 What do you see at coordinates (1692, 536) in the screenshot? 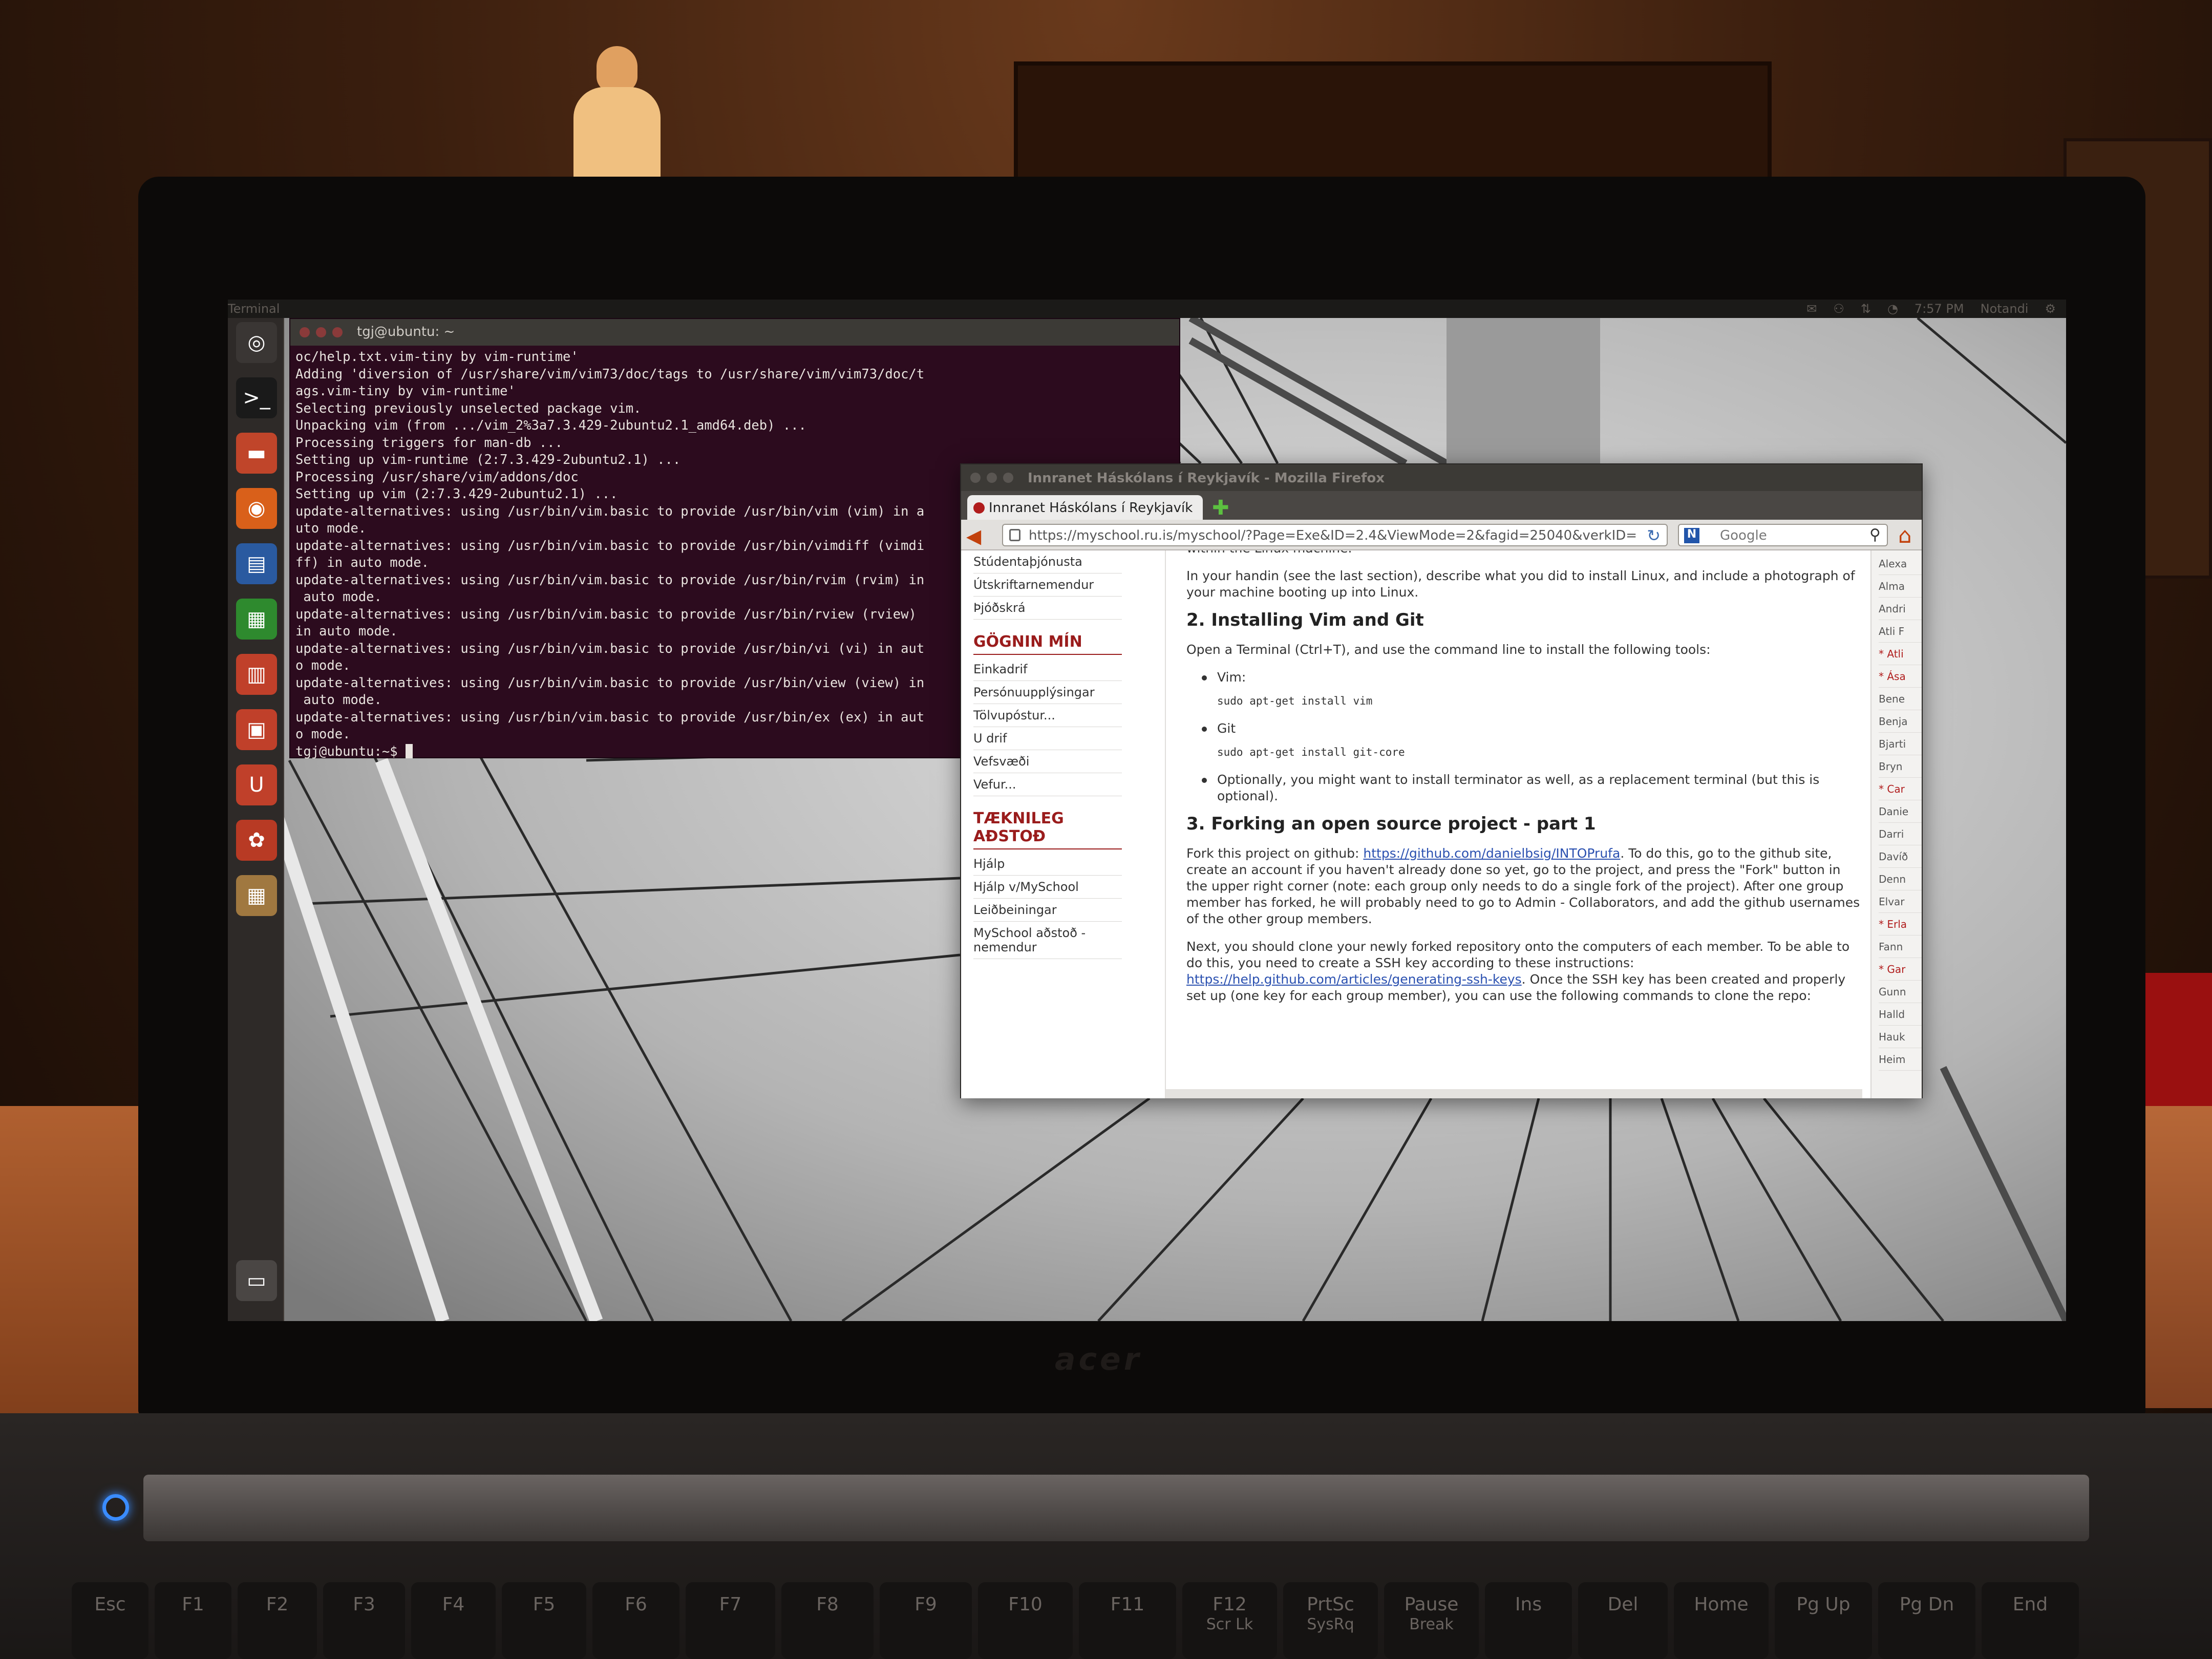
I see `search-engine-icon: N` at bounding box center [1692, 536].